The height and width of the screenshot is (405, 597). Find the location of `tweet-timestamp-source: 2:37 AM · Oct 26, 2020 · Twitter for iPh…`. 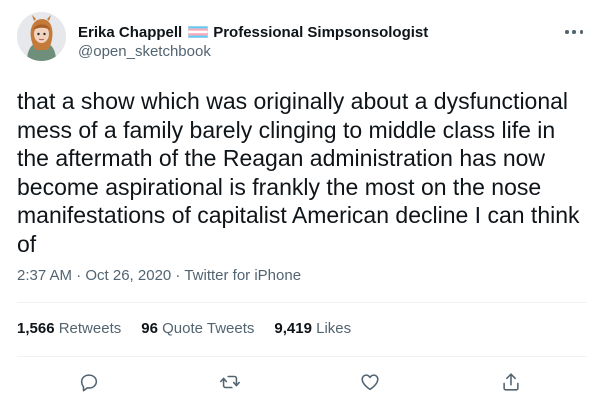

tweet-timestamp-source: 2:37 AM · Oct 26, 2020 · Twitter for iPh… is located at coordinates (159, 275).